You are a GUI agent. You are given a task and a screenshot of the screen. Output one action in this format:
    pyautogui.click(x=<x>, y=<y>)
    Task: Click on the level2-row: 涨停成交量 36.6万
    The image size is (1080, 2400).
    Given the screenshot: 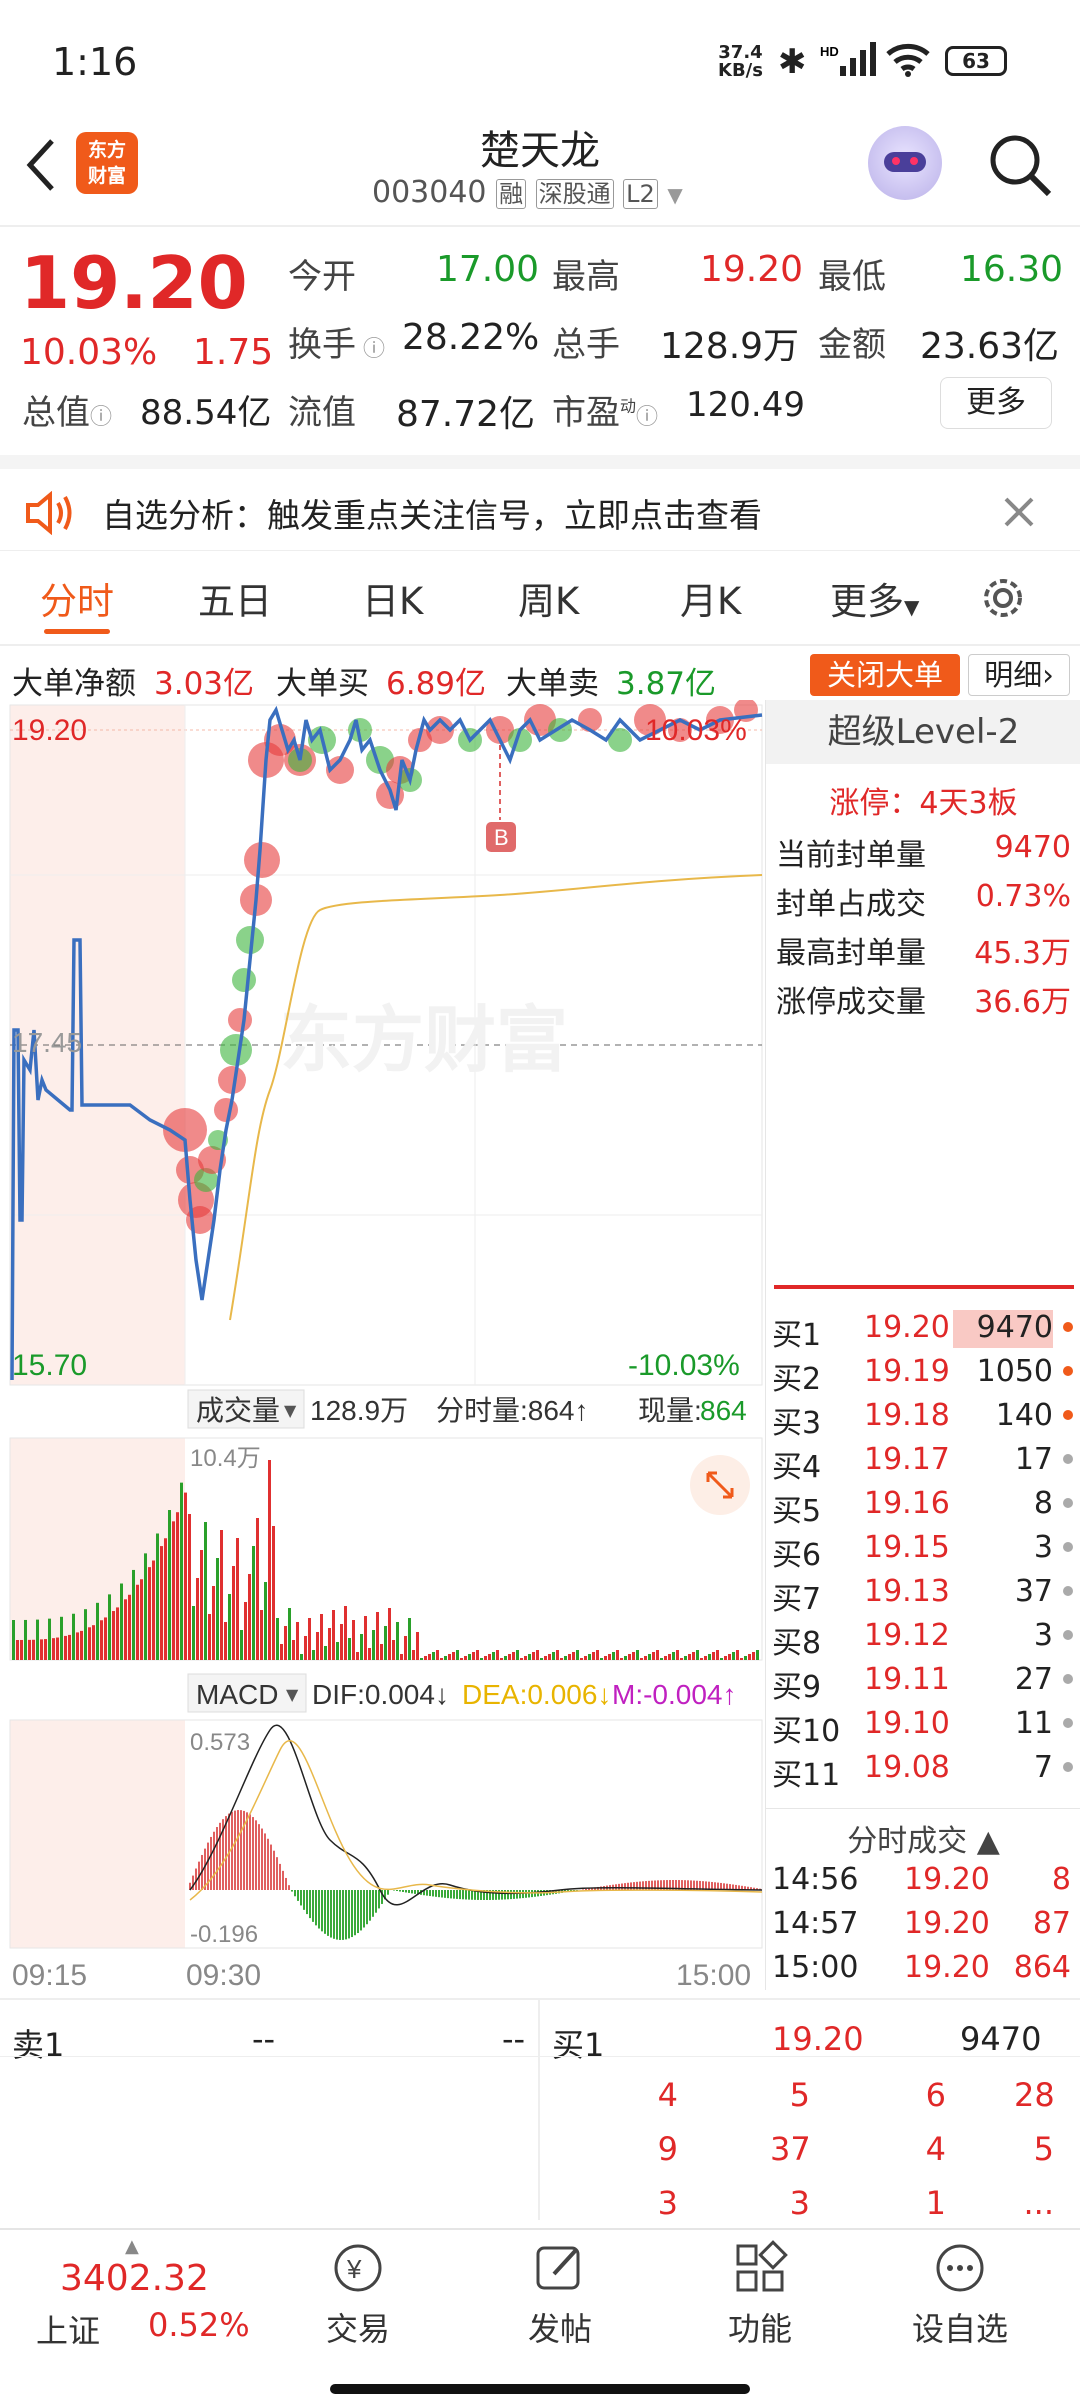 What is the action you would take?
    pyautogui.click(x=923, y=999)
    